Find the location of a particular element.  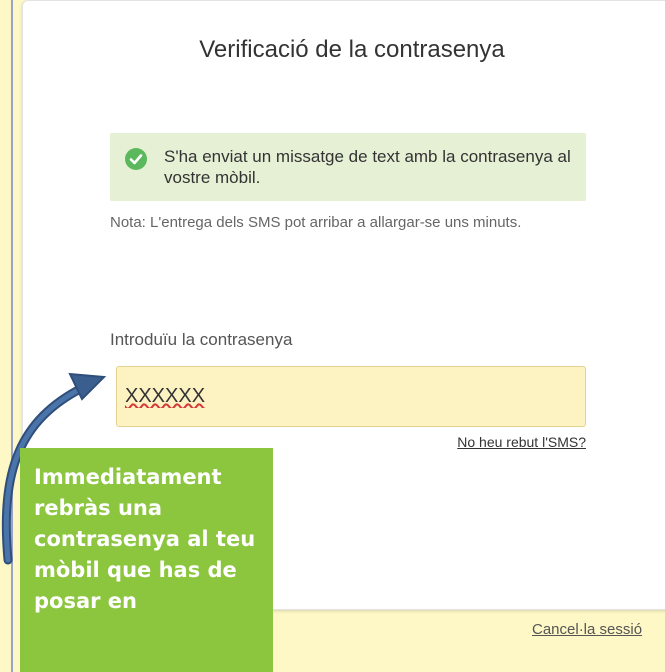

page-title: Verificació de la contrasenya is located at coordinates (352, 49).